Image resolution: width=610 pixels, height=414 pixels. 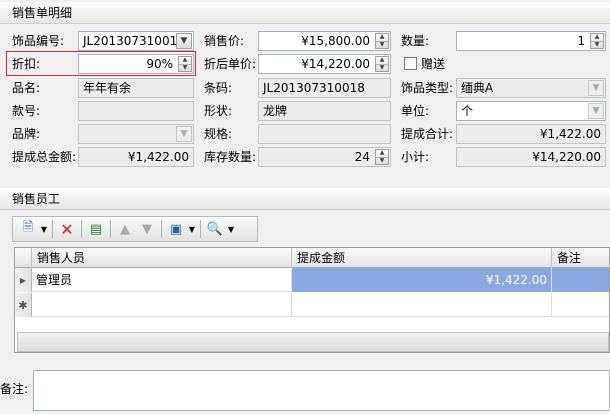 What do you see at coordinates (23, 280) in the screenshot?
I see `row-indicator-arrow-icon: ▶` at bounding box center [23, 280].